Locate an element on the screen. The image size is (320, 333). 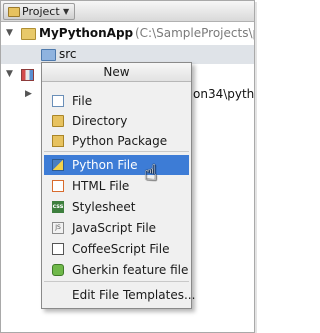
gherkin-icon is located at coordinates (58, 270).